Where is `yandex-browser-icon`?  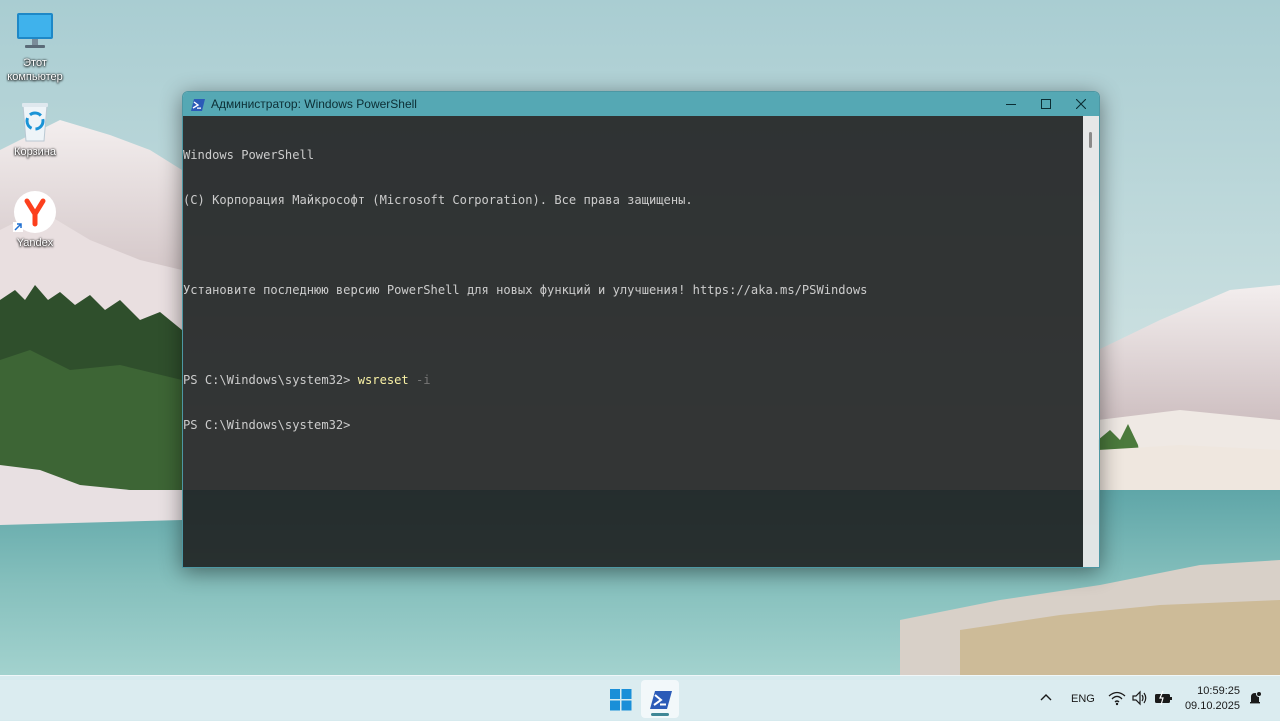
yandex-browser-icon is located at coordinates (35, 212).